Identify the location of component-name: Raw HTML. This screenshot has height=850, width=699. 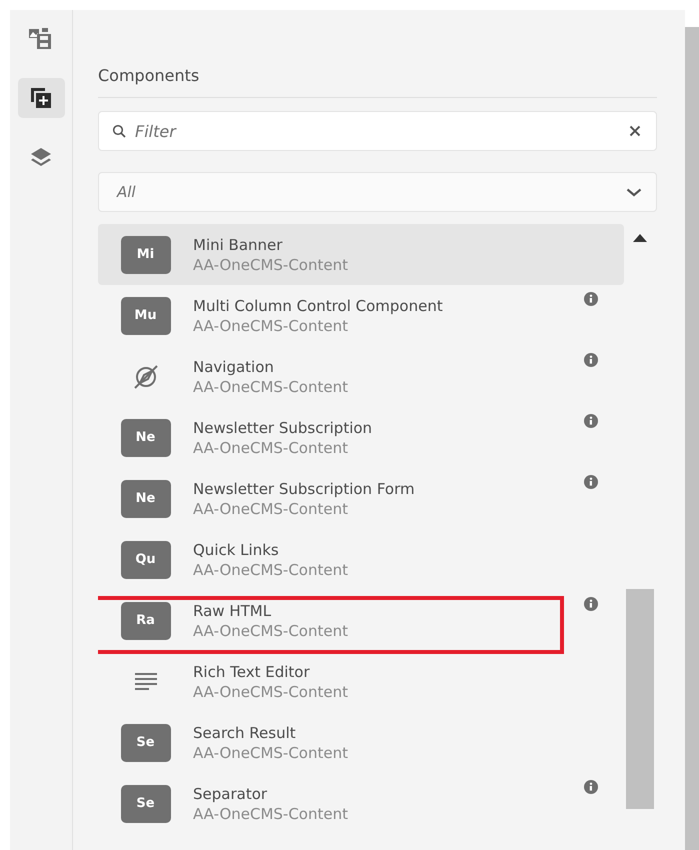
(232, 610).